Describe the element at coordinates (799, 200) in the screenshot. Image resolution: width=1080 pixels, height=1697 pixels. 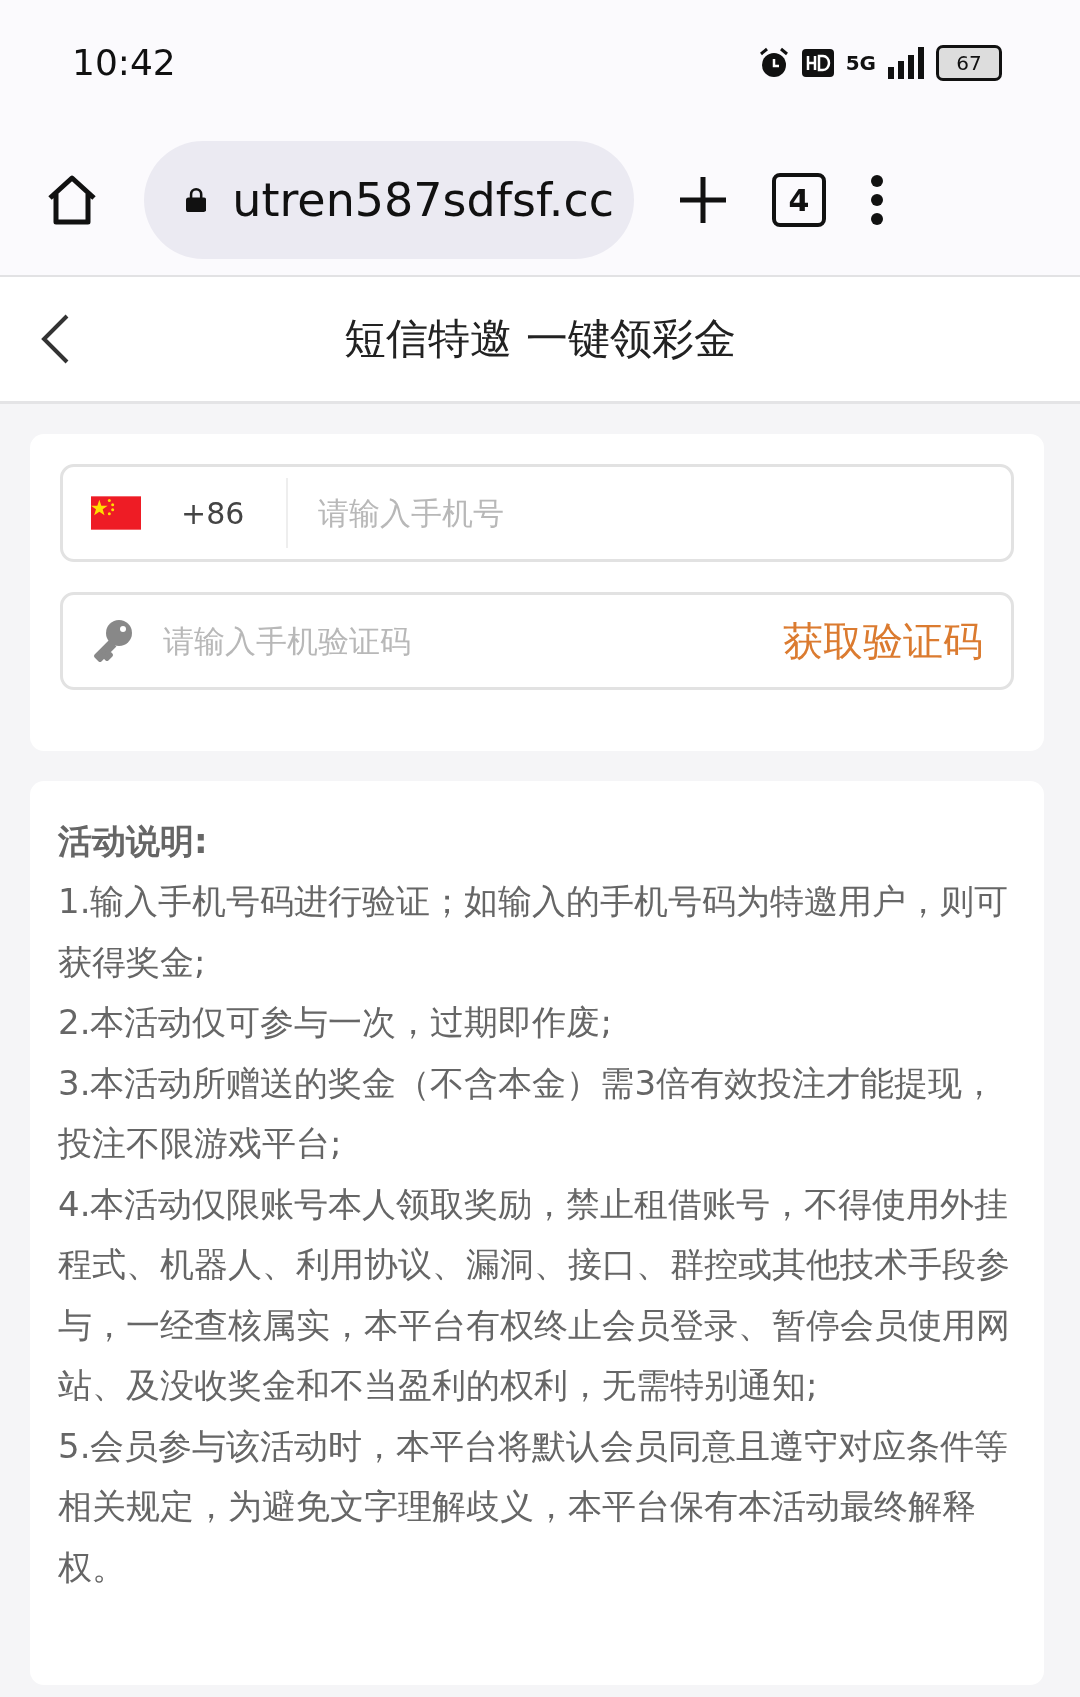
I see `tab-count-button: 4` at that location.